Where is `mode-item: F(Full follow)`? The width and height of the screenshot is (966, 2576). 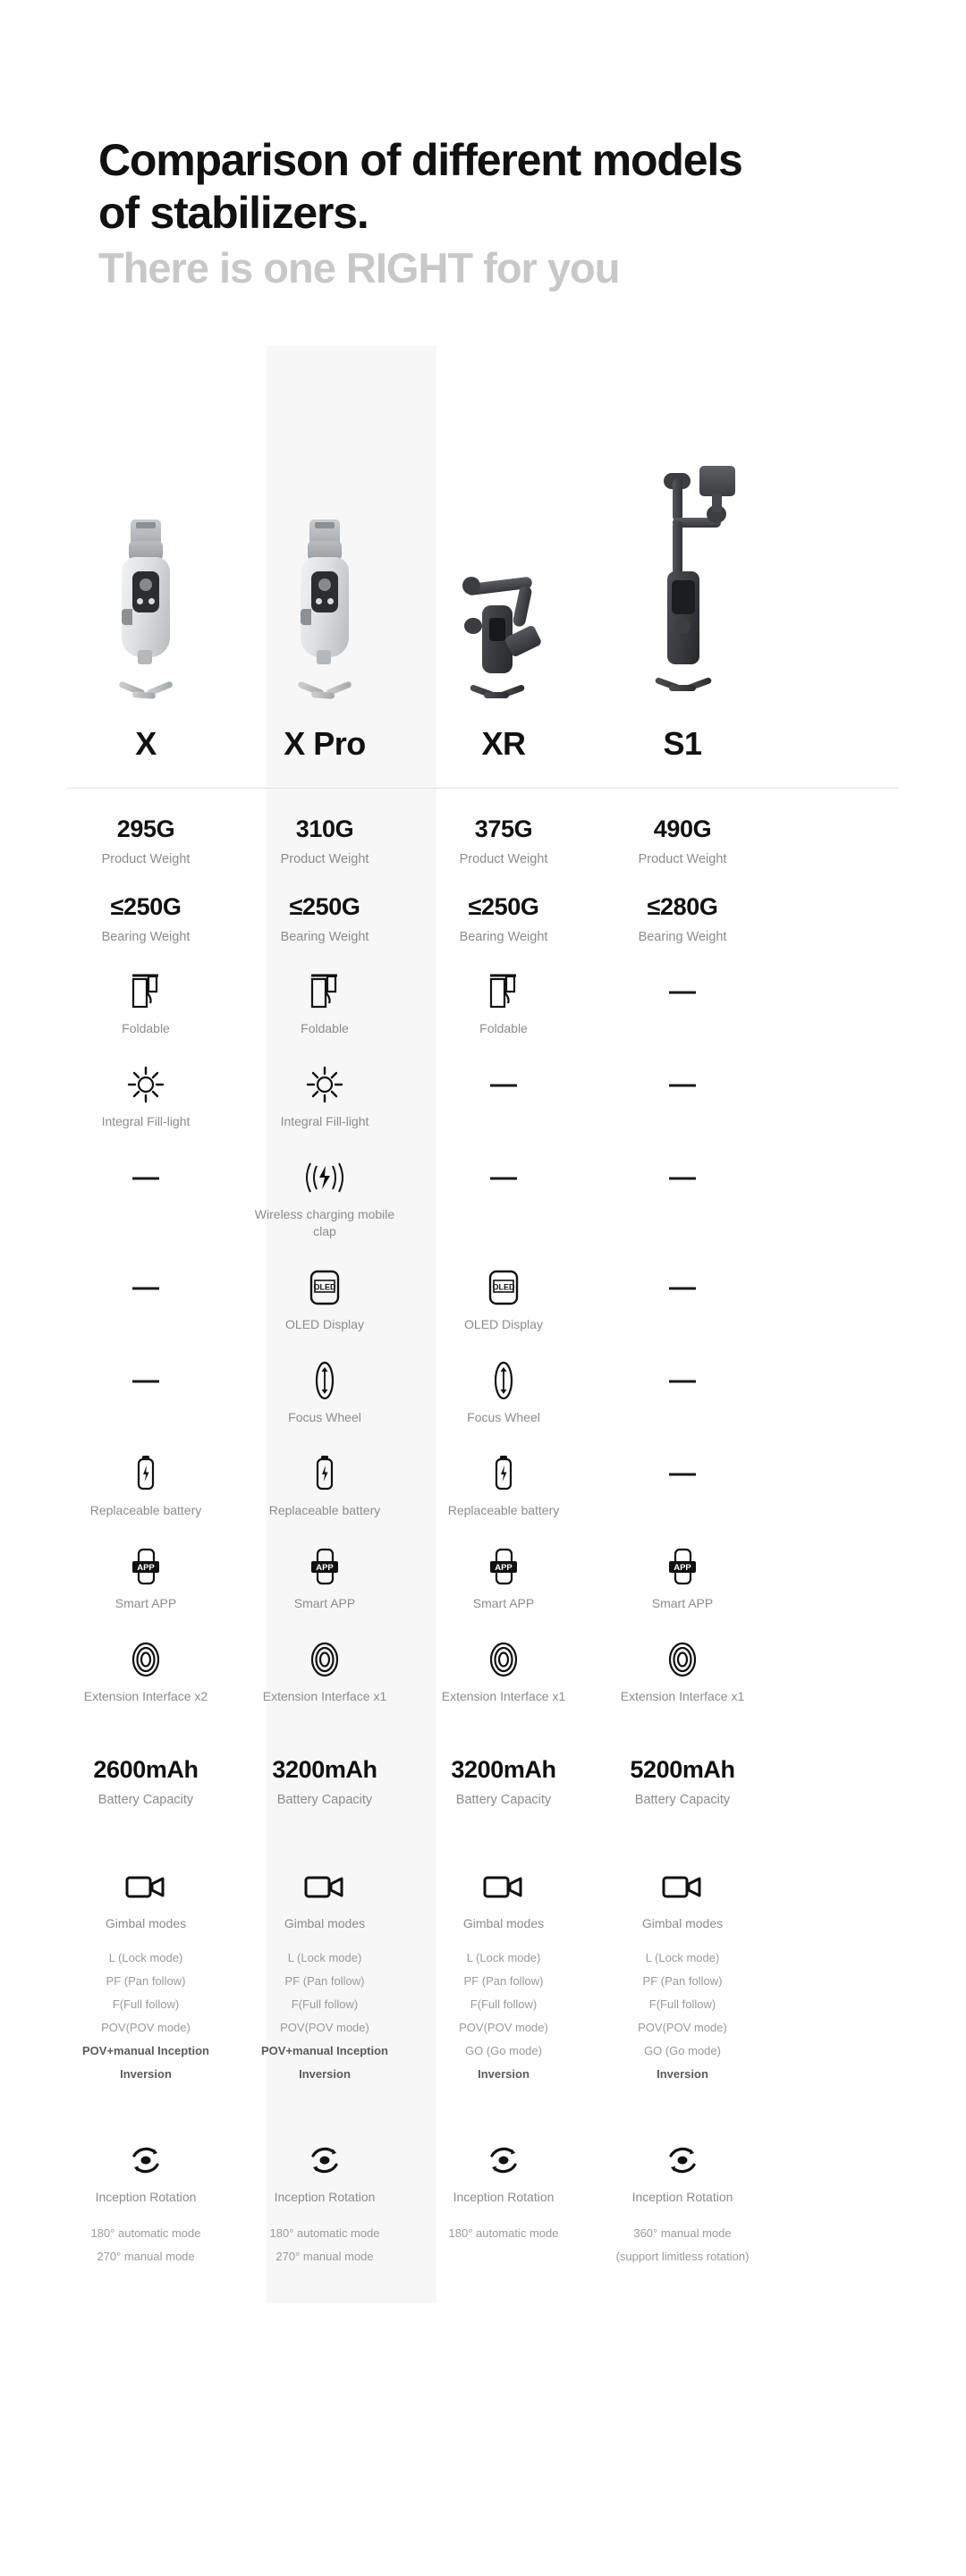
mode-item: F(Full follow) is located at coordinates (146, 2004).